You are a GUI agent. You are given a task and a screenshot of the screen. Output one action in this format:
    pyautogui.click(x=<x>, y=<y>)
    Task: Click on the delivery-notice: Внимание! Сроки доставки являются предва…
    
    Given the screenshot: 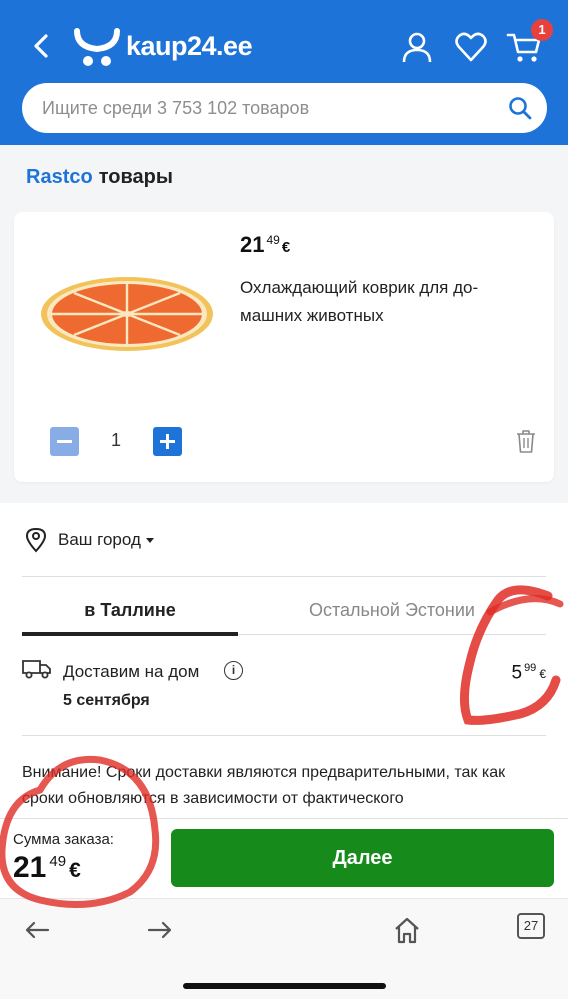 What is the action you would take?
    pyautogui.click(x=264, y=785)
    